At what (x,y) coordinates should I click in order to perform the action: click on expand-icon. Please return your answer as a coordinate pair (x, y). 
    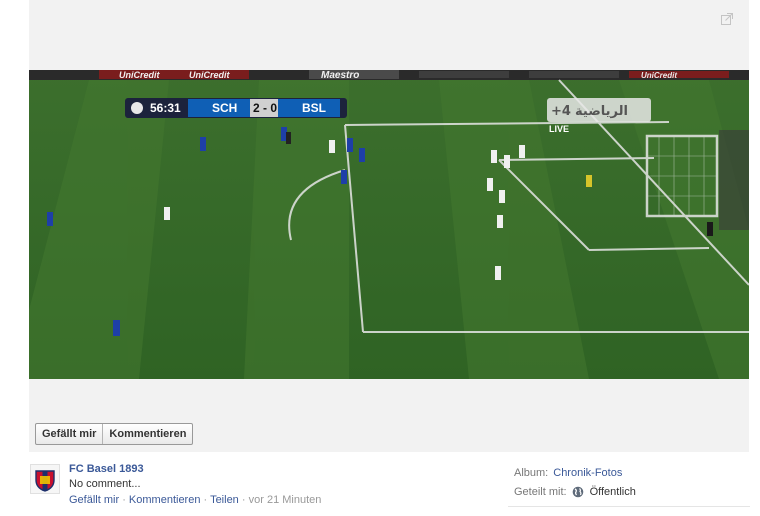
    Looking at the image, I should click on (727, 19).